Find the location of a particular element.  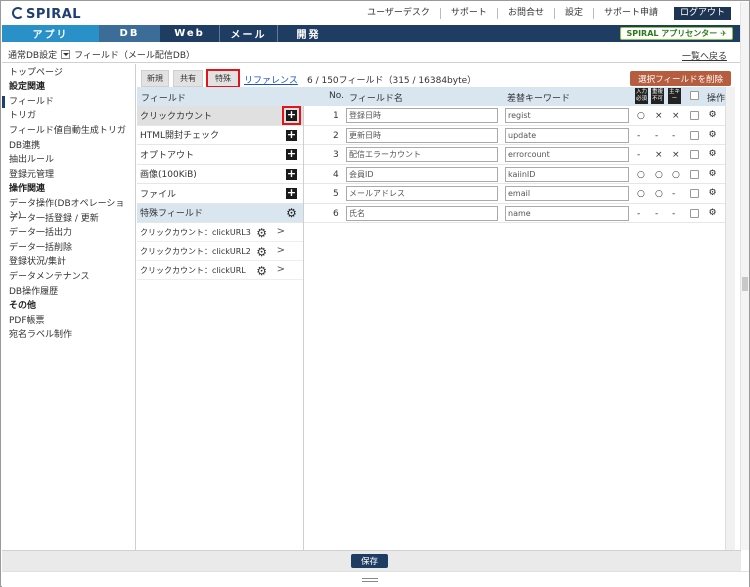

field-name-input: メールアドレス is located at coordinates (422, 193).